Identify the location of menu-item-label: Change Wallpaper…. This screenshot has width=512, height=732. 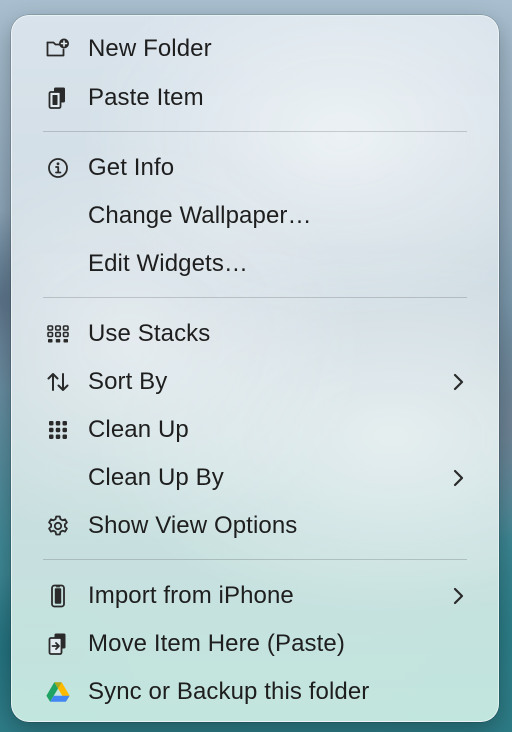
(200, 215).